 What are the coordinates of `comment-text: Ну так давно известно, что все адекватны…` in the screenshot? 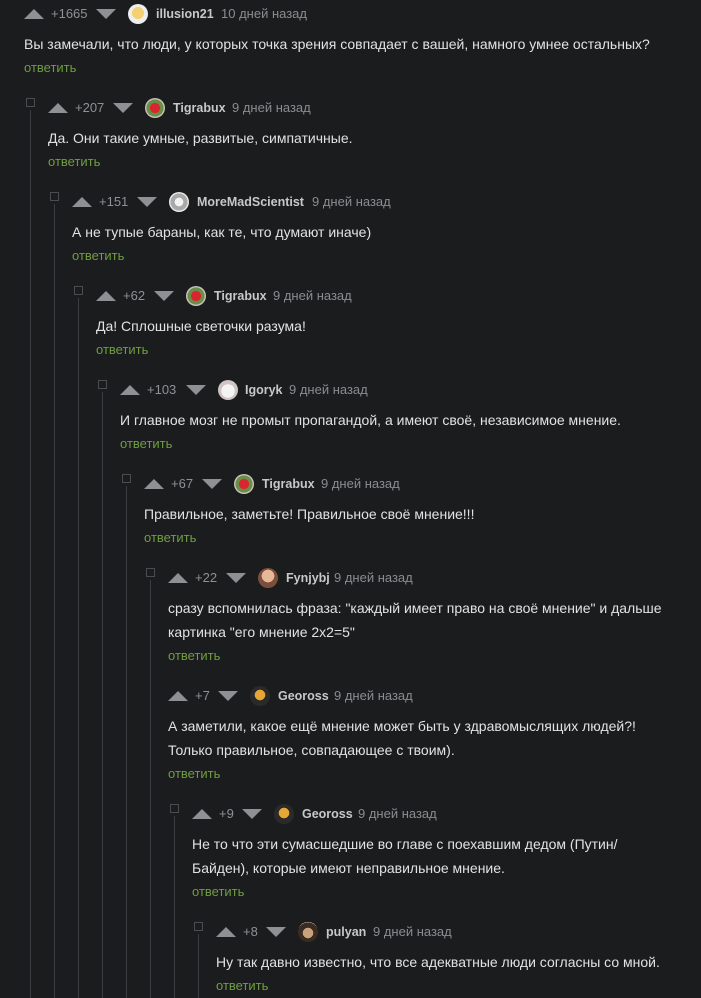 It's located at (438, 962).